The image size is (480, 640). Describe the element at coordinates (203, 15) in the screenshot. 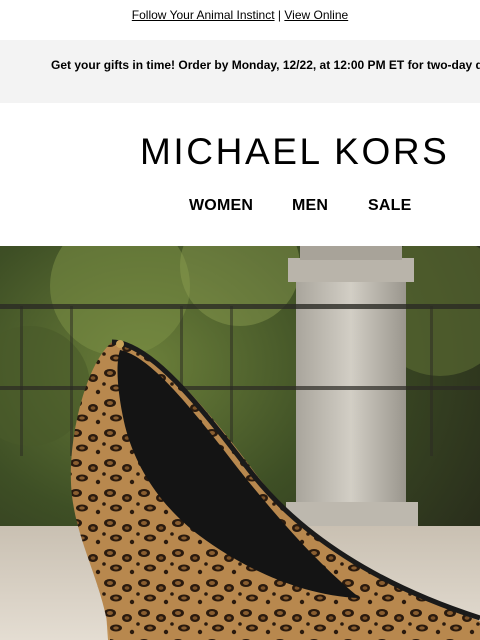

I see `follow-link: Follow Your Animal Instinct` at that location.